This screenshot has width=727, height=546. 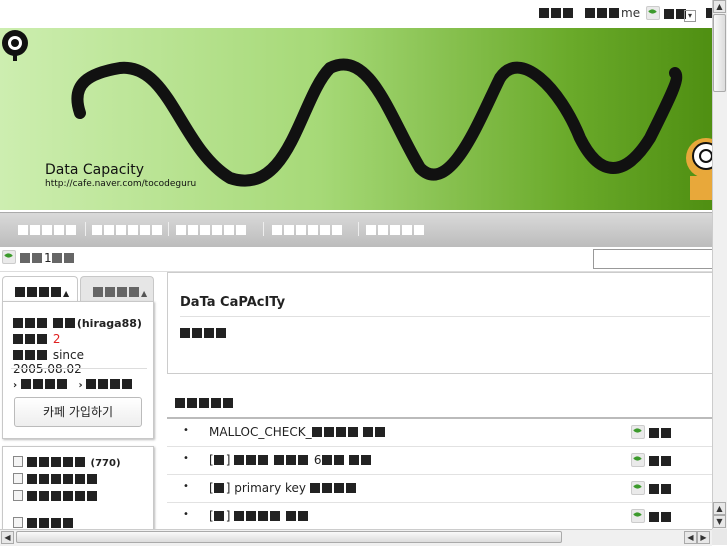 I want to click on edit-icon, so click(x=18, y=478).